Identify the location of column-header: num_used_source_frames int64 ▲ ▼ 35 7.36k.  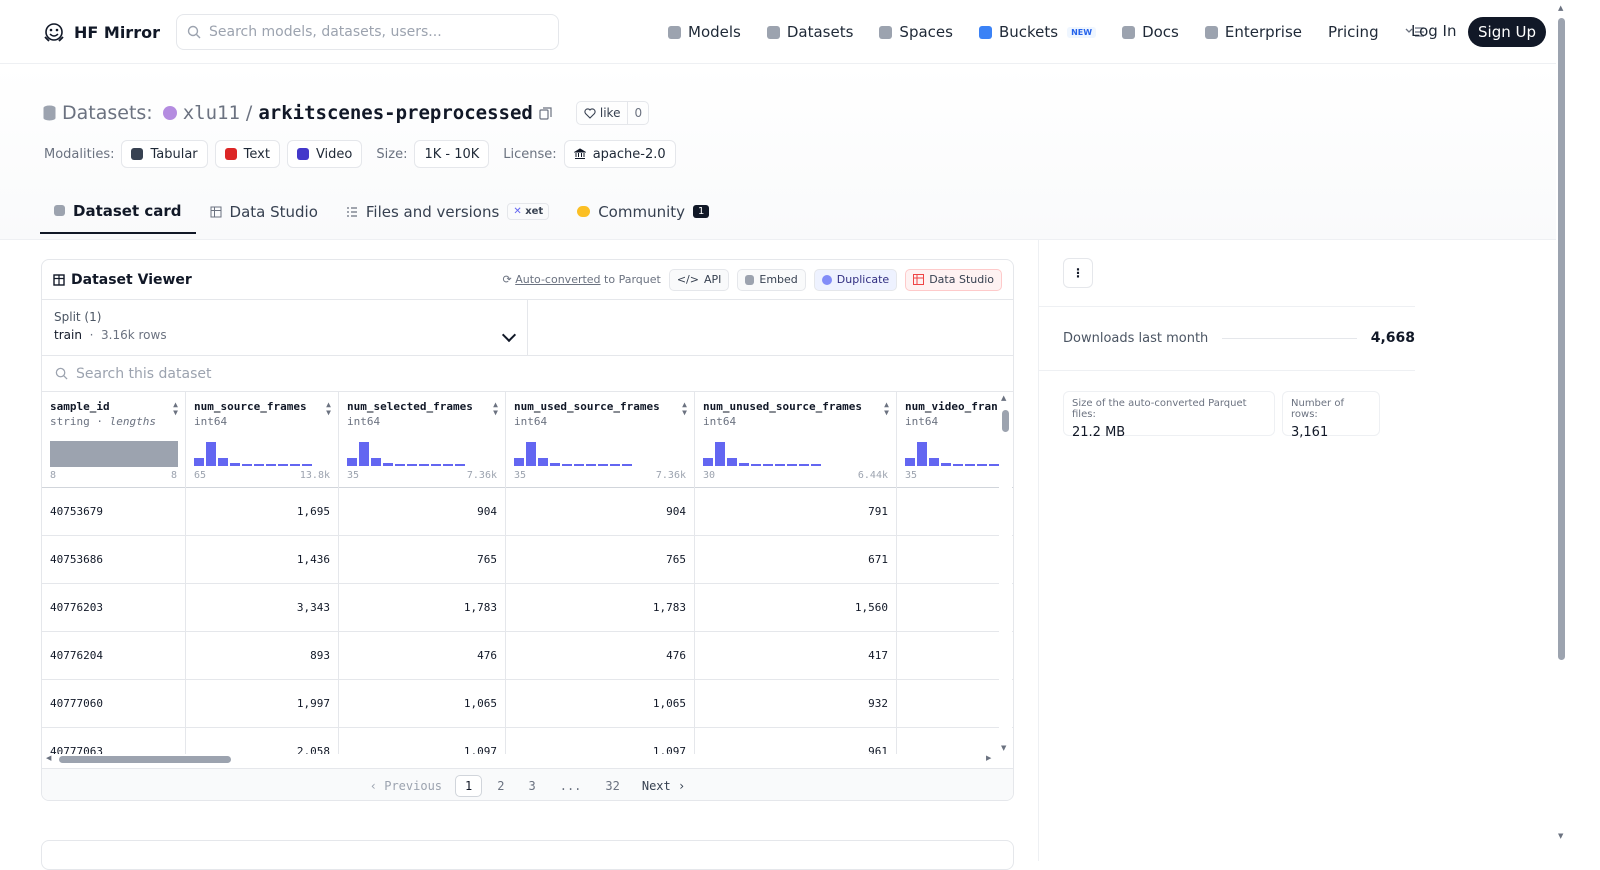
(600, 440).